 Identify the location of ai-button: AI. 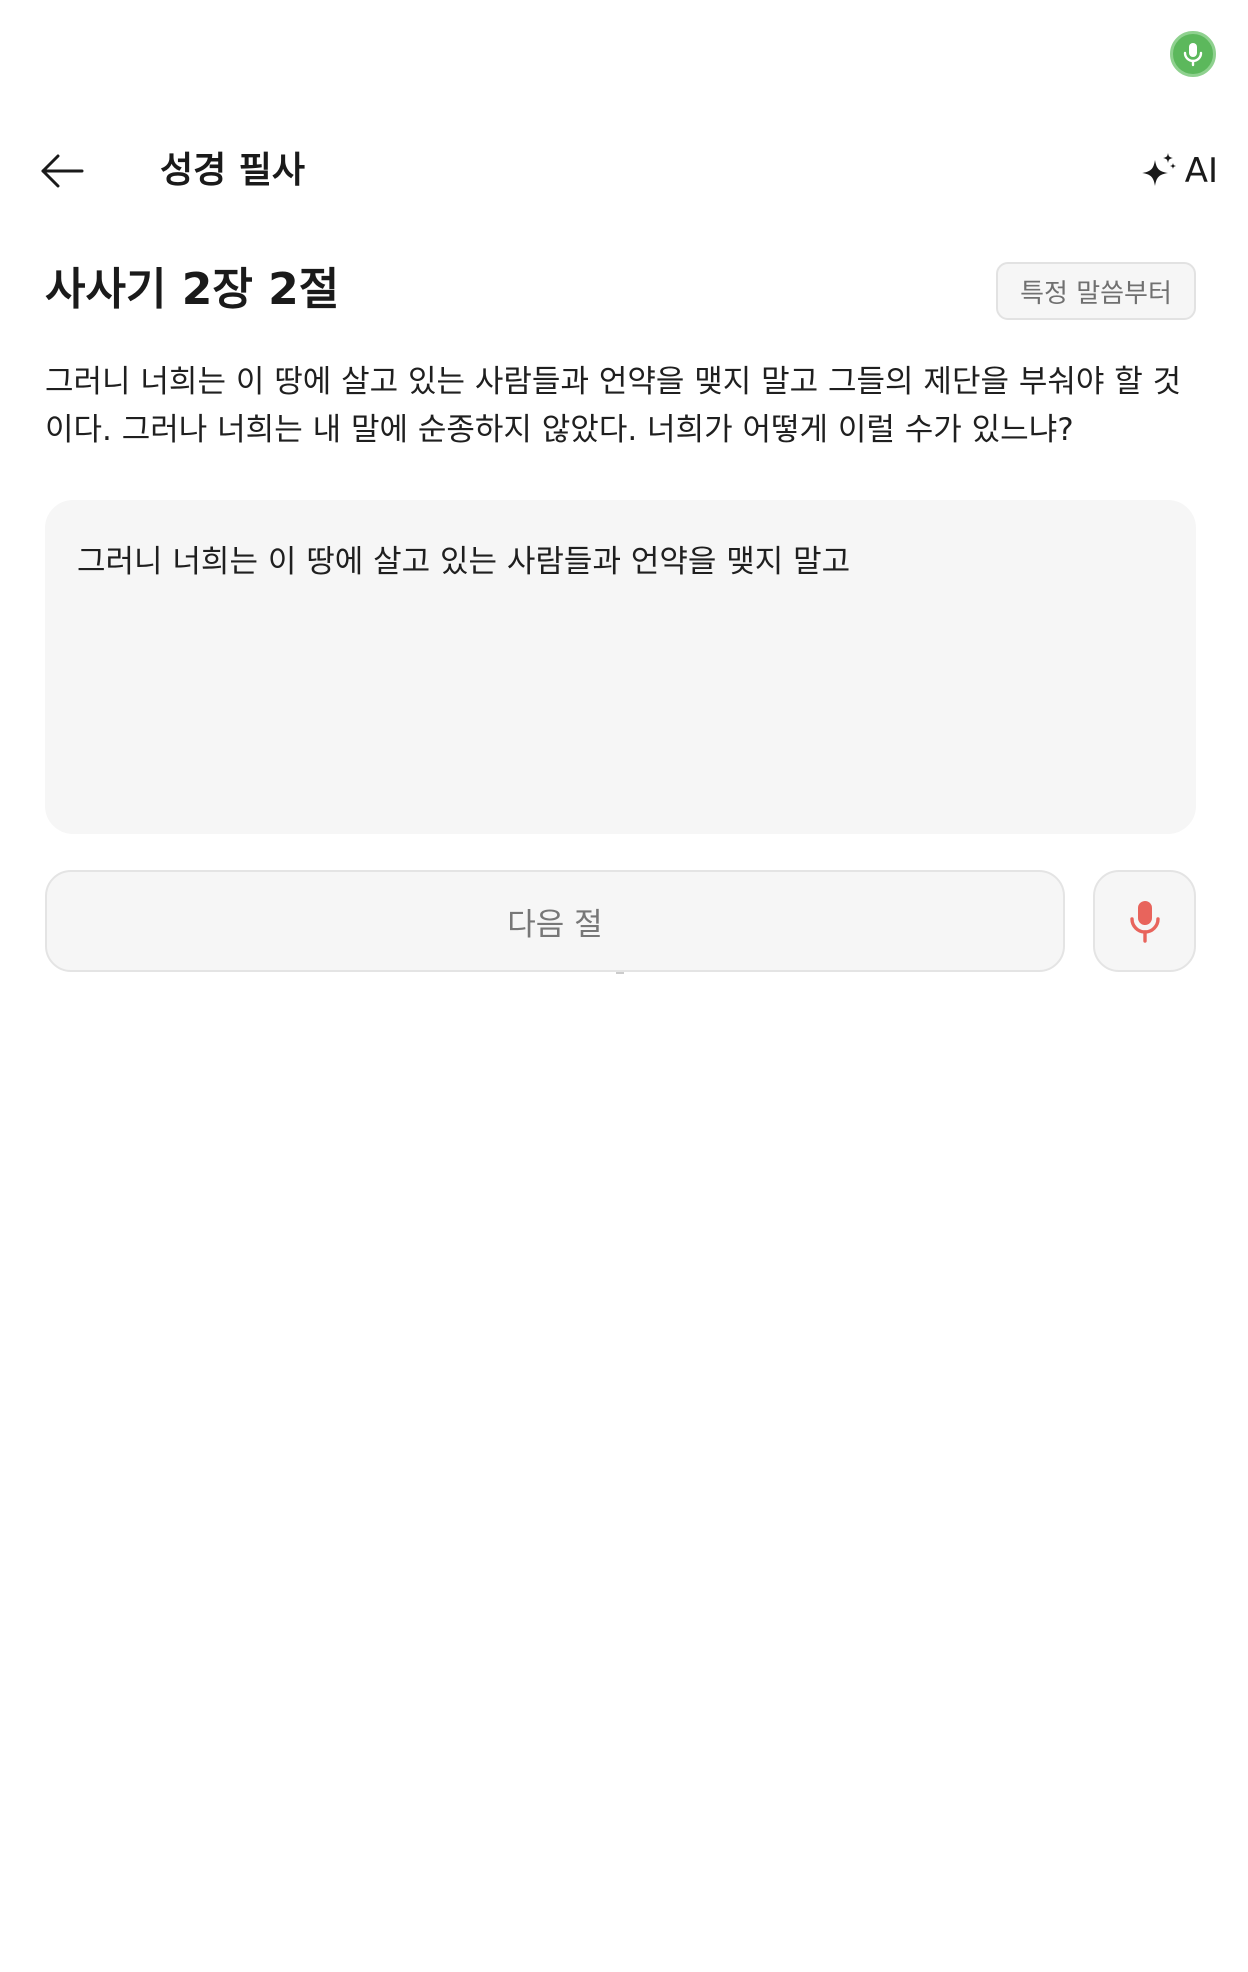
(1179, 171).